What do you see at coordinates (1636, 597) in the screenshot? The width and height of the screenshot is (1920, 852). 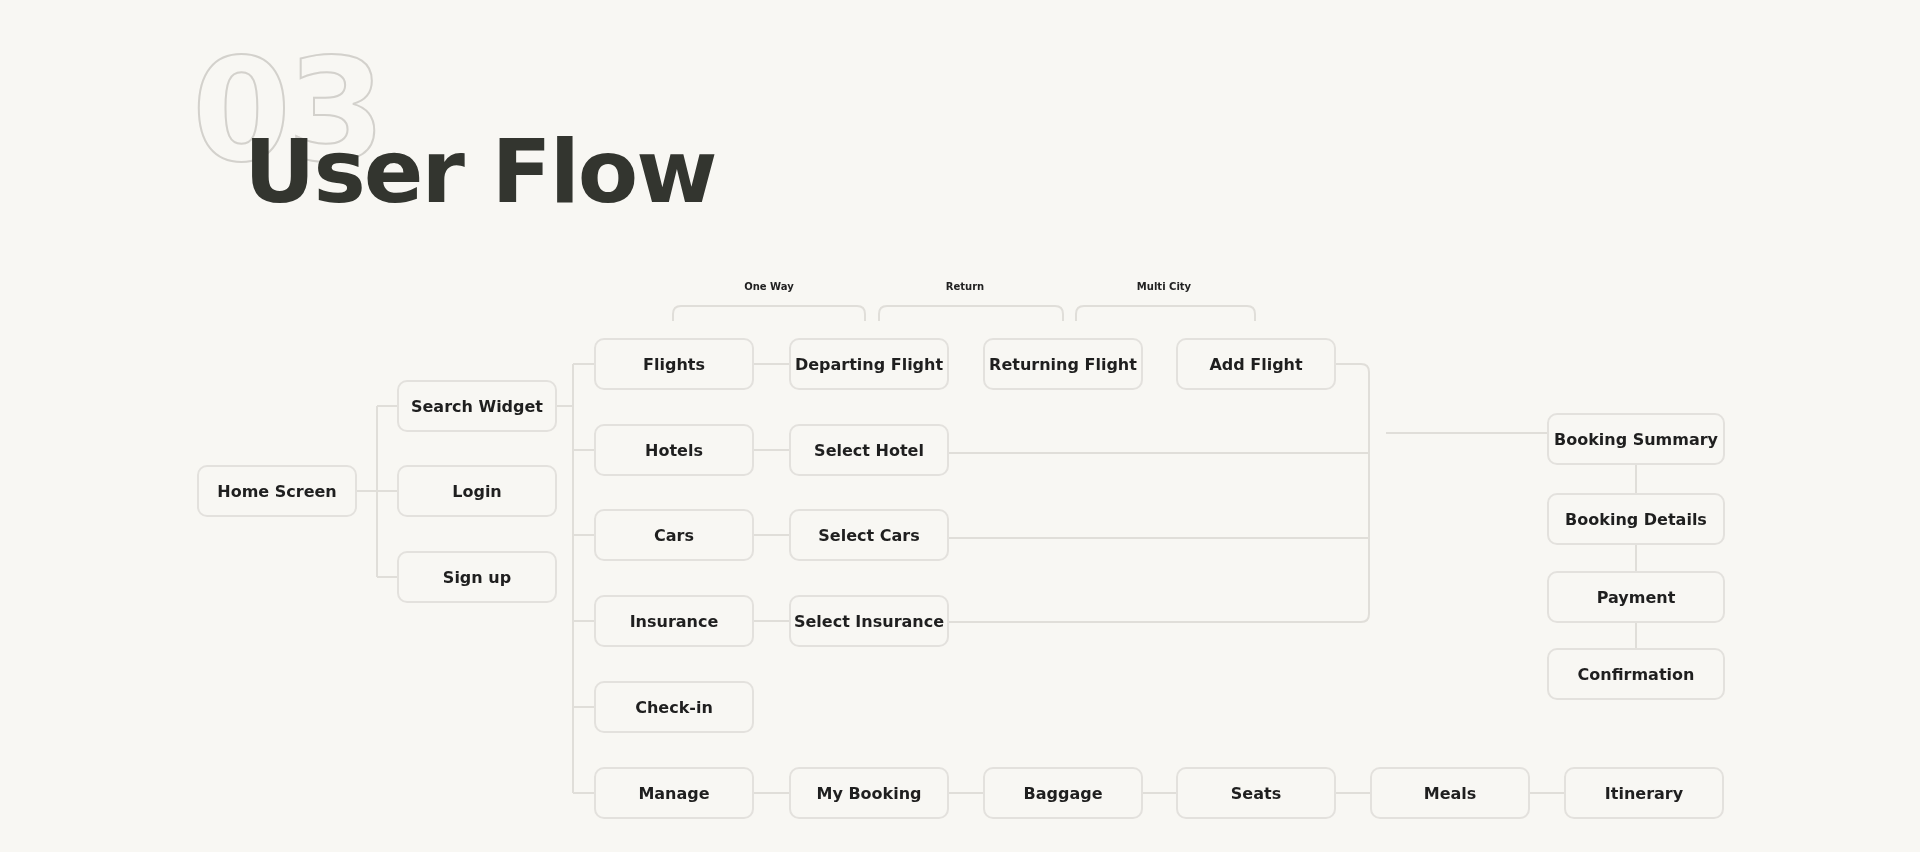 I see `flow-node: Payment` at bounding box center [1636, 597].